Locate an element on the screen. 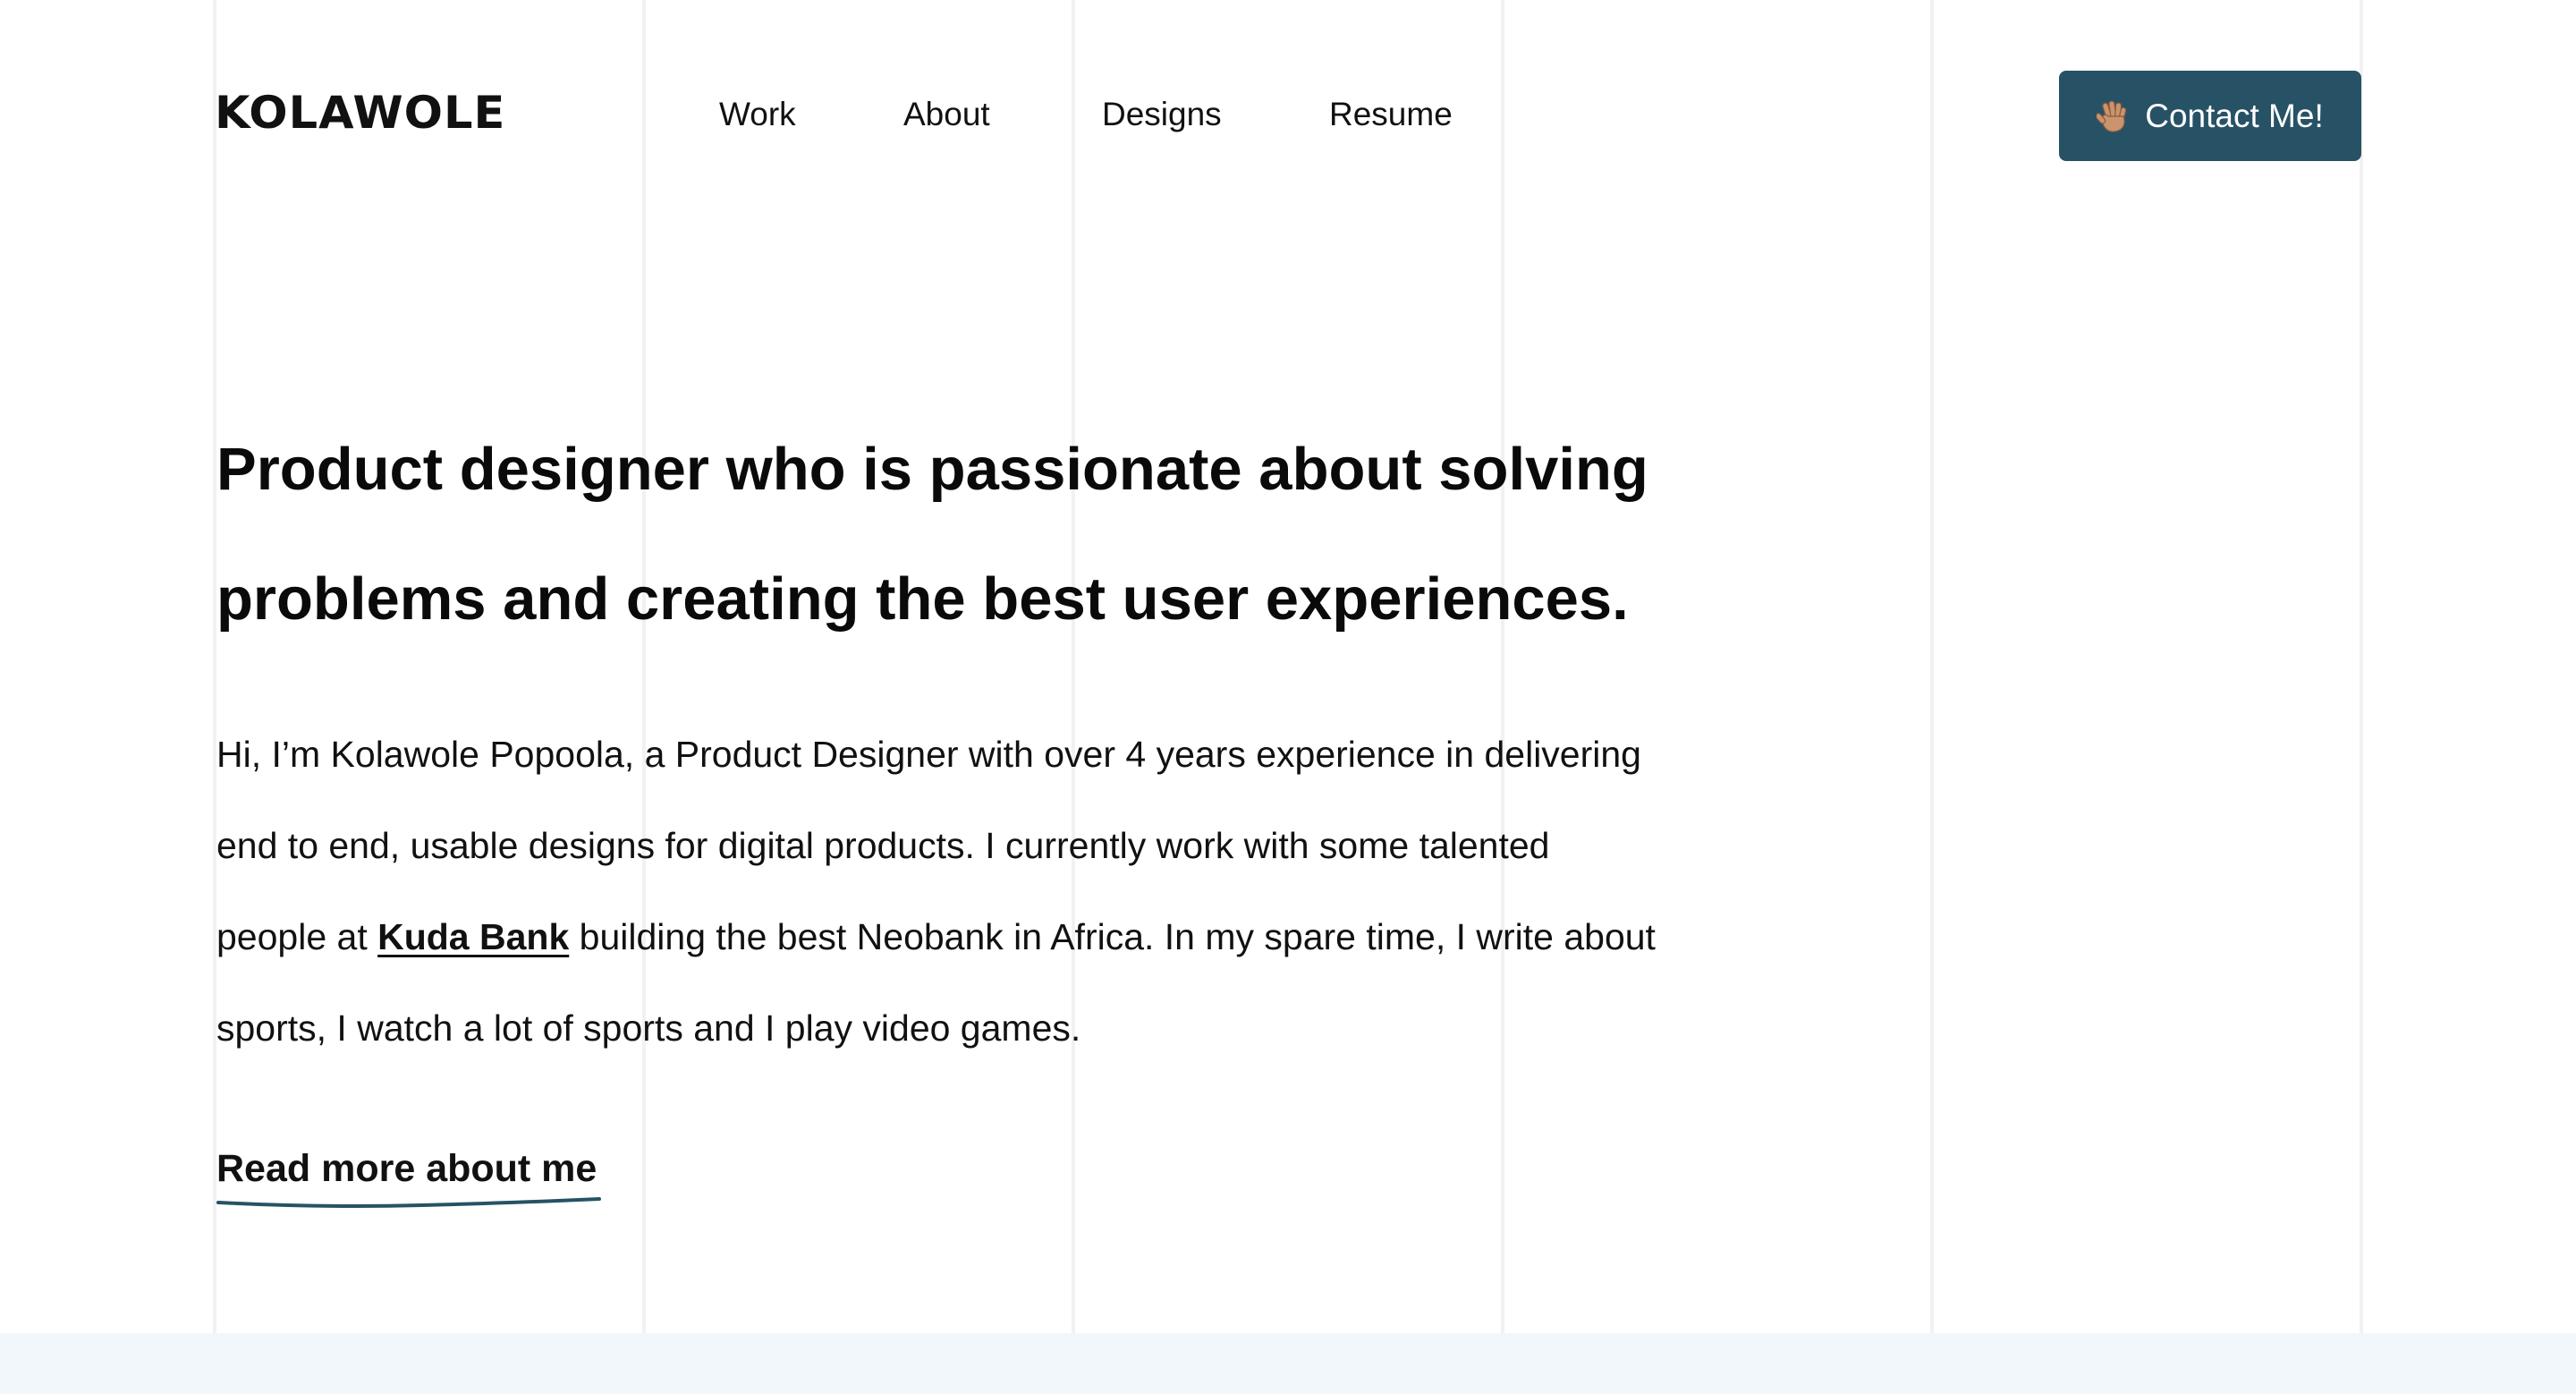 This screenshot has height=1394, width=2576. read-more-about-me-link: Read more about me is located at coordinates (406, 1168).